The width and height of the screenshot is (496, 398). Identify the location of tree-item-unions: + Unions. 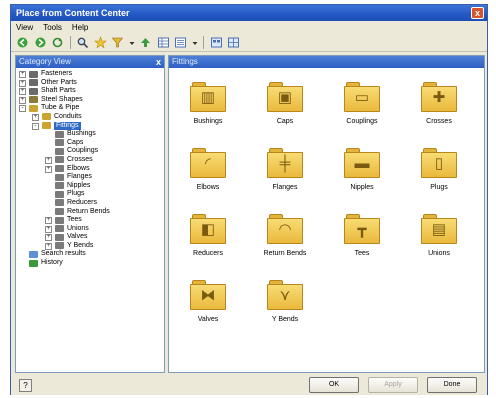
(90, 229).